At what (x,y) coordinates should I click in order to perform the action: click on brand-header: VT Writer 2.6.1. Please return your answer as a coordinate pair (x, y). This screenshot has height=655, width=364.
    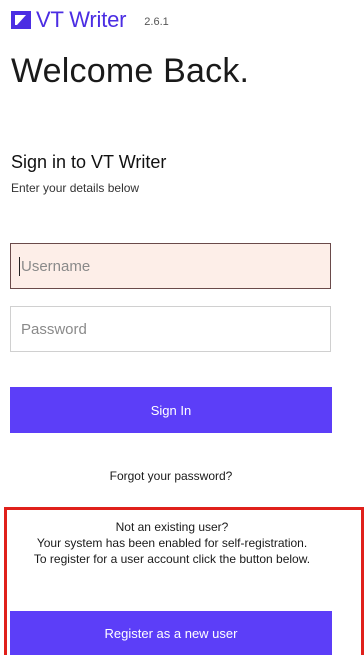
    Looking at the image, I should click on (90, 20).